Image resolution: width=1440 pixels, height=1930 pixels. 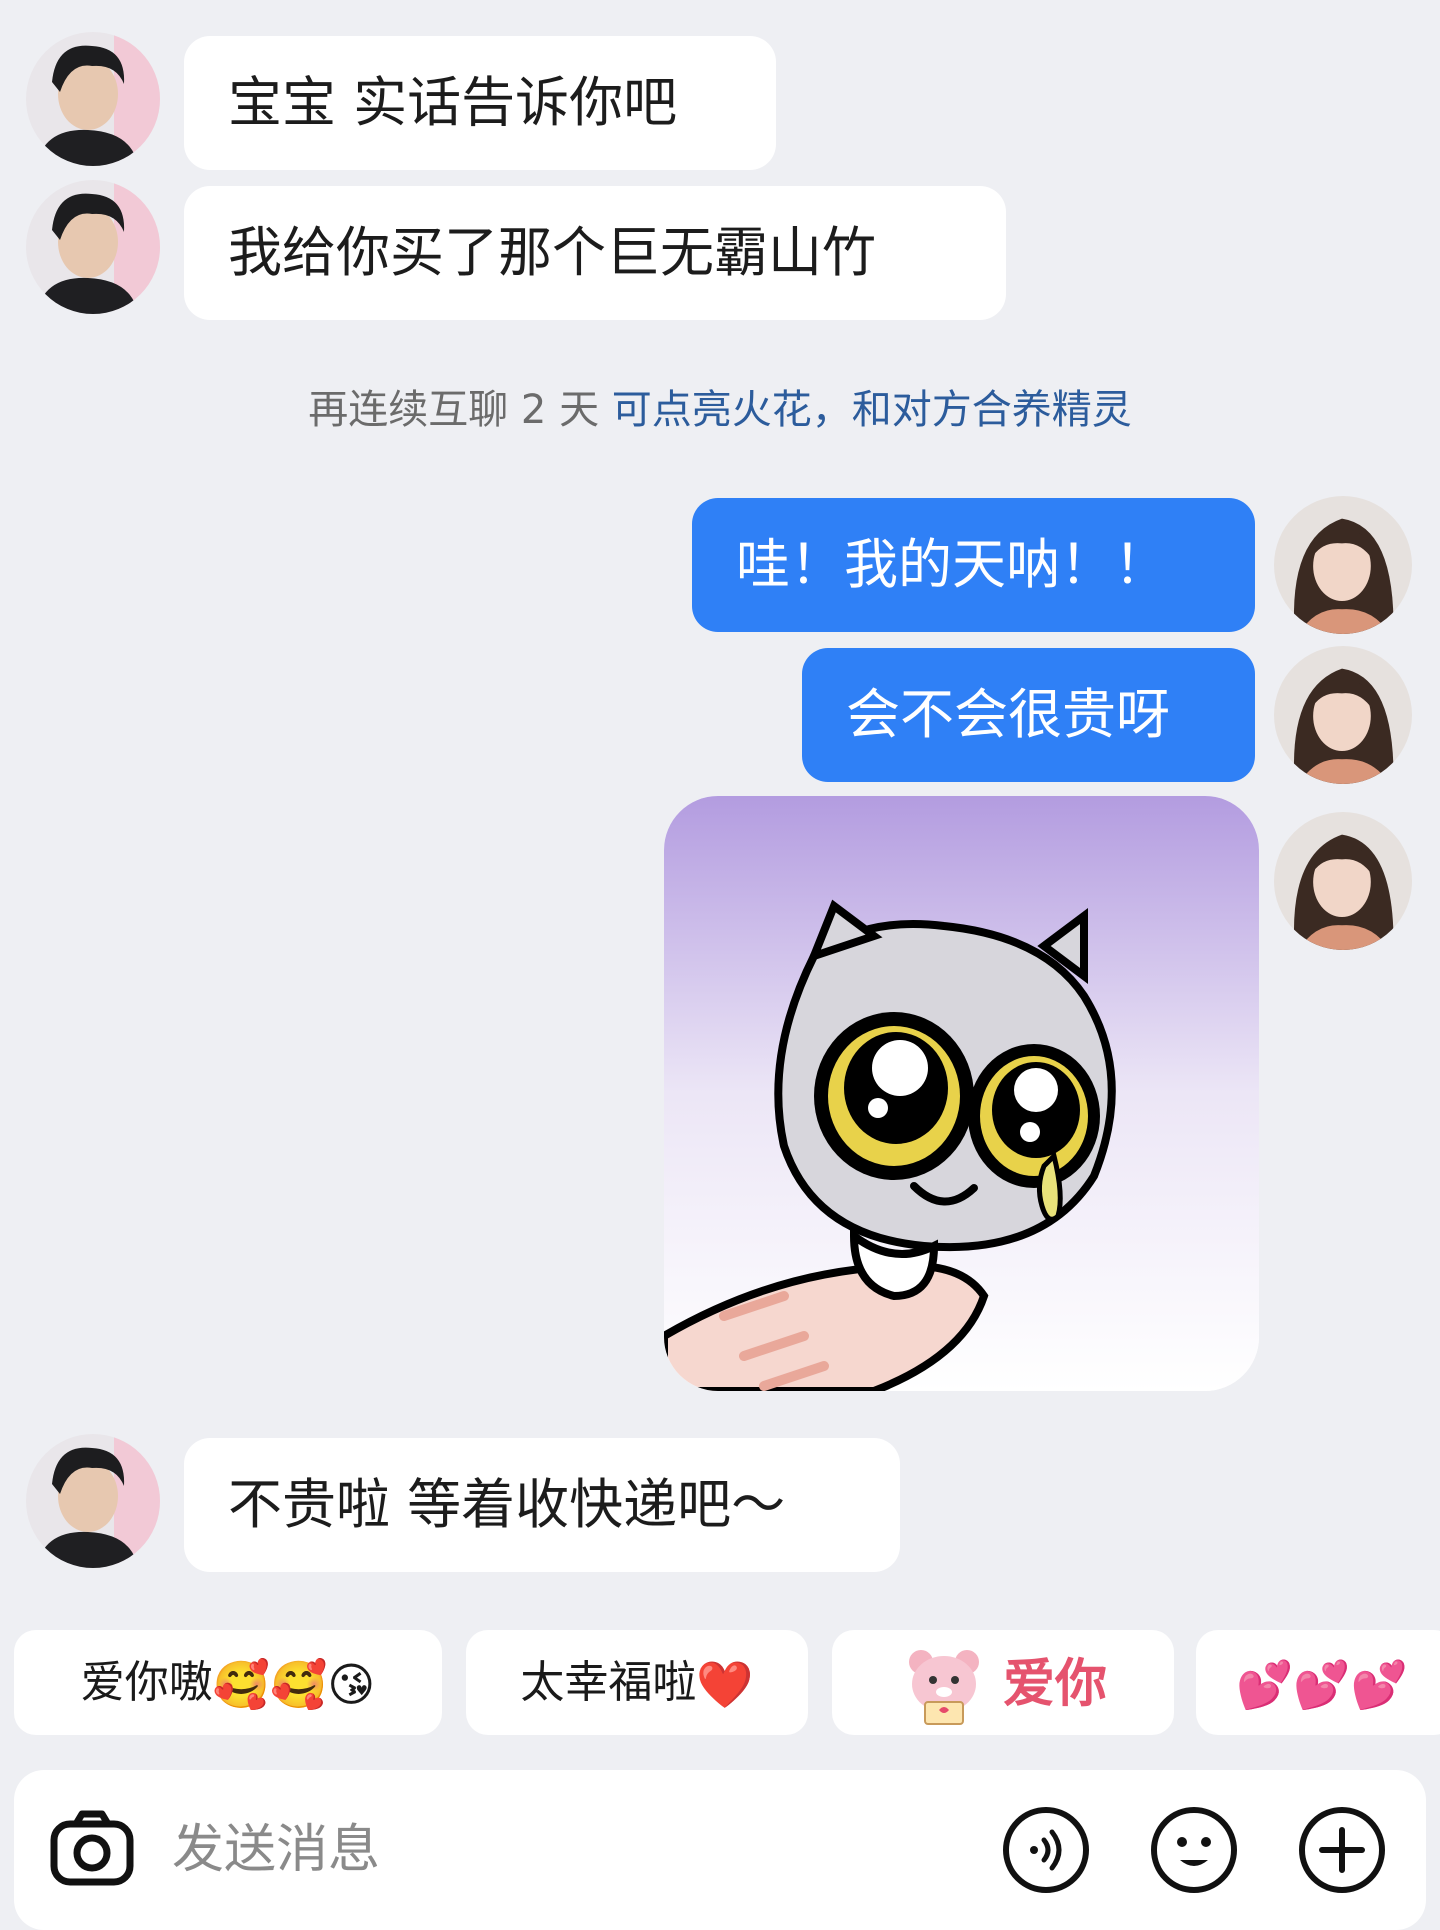 I want to click on streak-notice: 再连续互聊 2 天 可点亮火花，和对方合养精灵, so click(x=720, y=410).